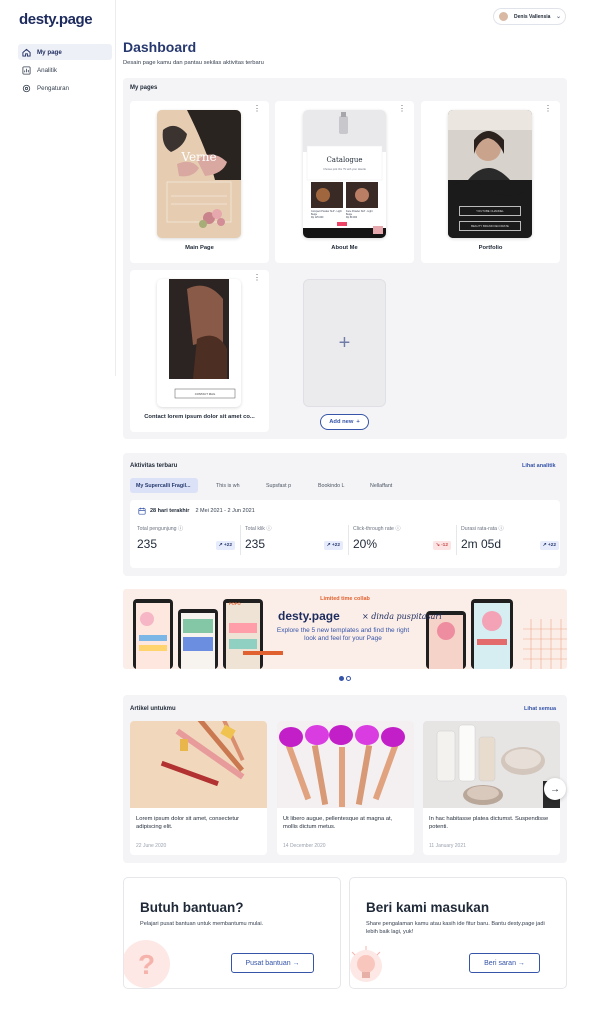 The height and width of the screenshot is (1024, 600). What do you see at coordinates (26, 52) in the screenshot?
I see `home-icon` at bounding box center [26, 52].